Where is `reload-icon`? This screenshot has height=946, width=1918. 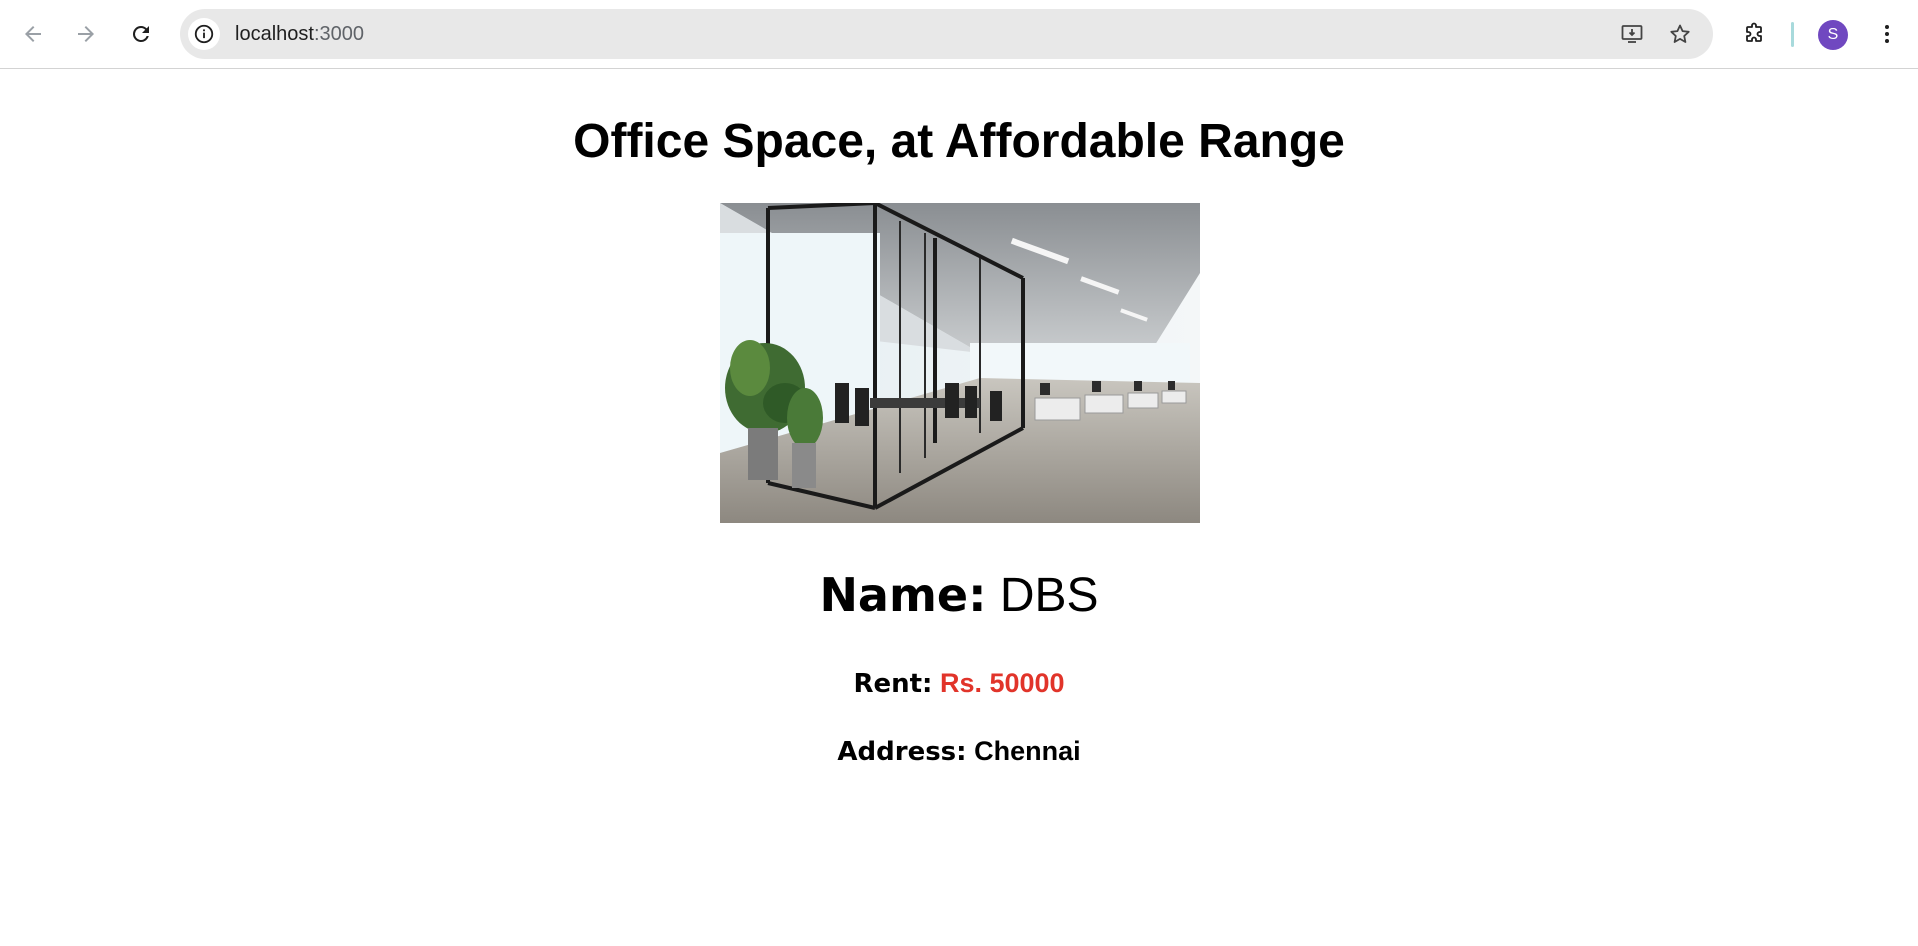 reload-icon is located at coordinates (140, 33).